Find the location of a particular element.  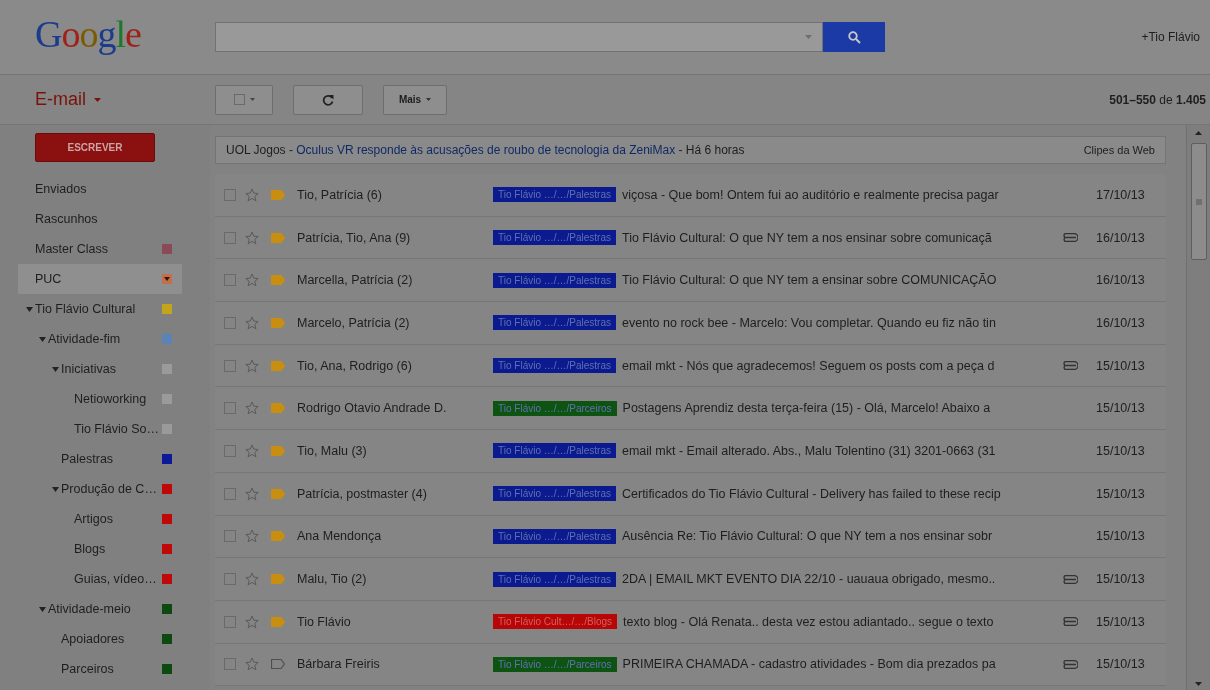

sender-name: Tio Flávio is located at coordinates (324, 621).